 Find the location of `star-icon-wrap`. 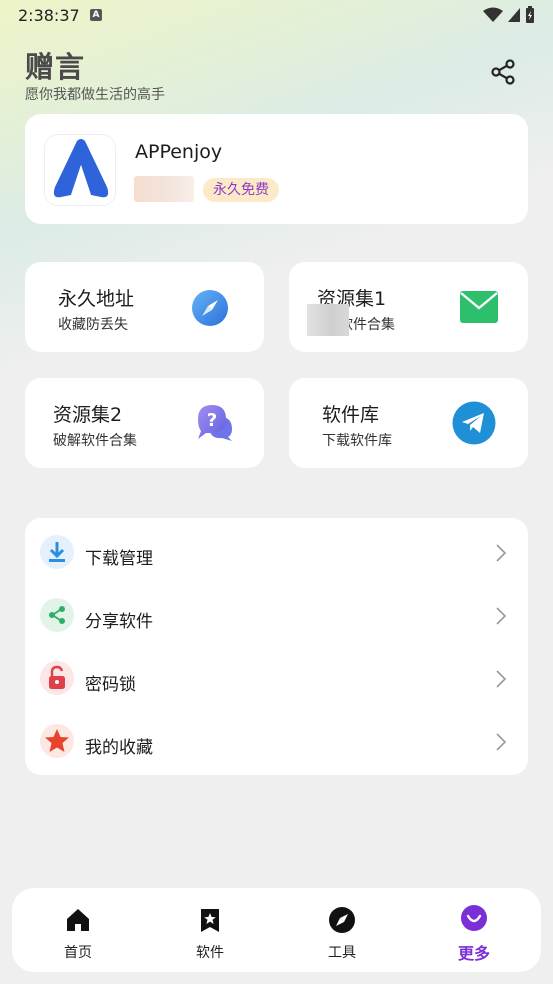

star-icon-wrap is located at coordinates (57, 741).